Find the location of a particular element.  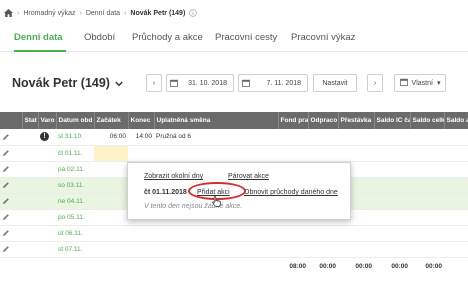

table-row: čt 01.11. is located at coordinates (234, 153).